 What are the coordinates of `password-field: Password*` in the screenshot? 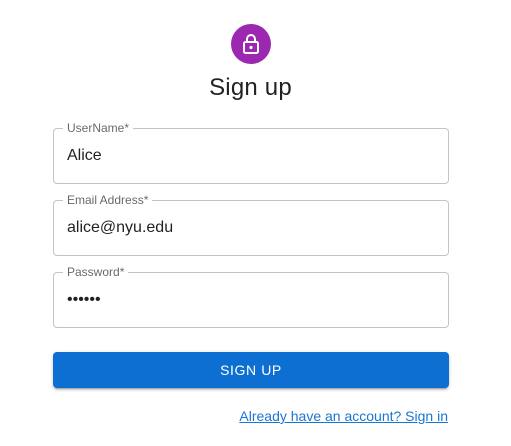 It's located at (251, 296).